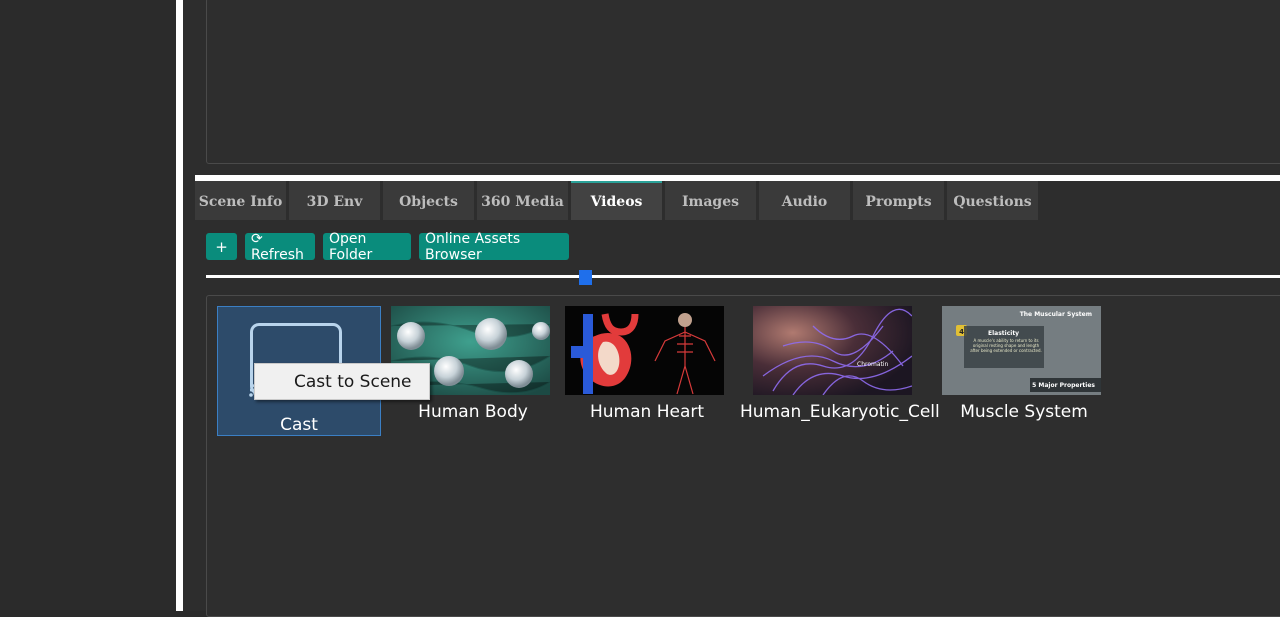 Image resolution: width=1280 pixels, height=617 pixels. Describe the element at coordinates (179, 305) in the screenshot. I see `panel-splitter` at that location.